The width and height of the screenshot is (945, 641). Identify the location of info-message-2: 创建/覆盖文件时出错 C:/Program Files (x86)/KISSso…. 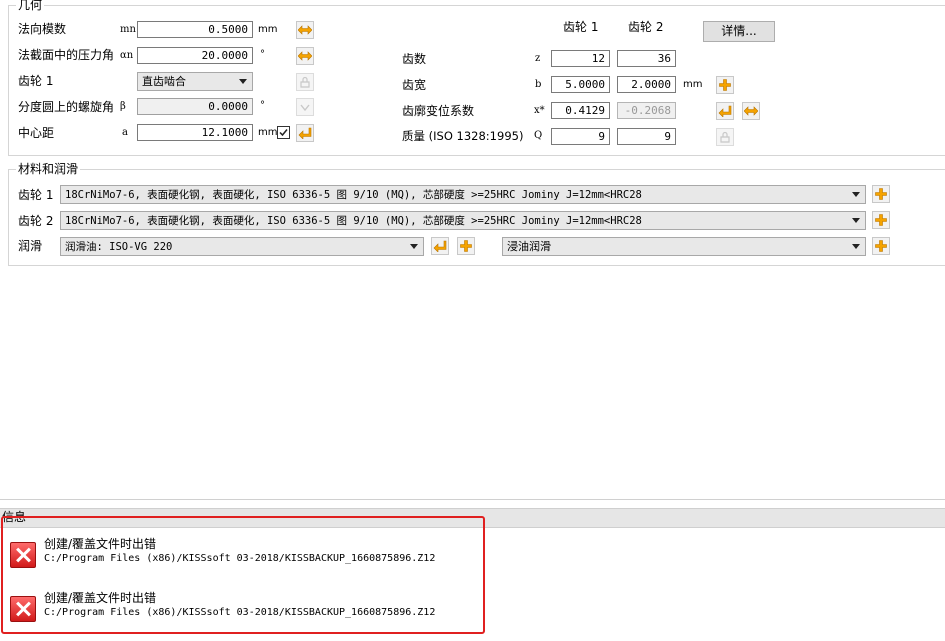
(240, 608).